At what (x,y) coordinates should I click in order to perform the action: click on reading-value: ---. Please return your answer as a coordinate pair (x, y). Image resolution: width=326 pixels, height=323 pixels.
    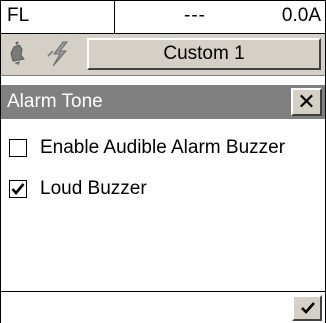
    Looking at the image, I should click on (195, 15).